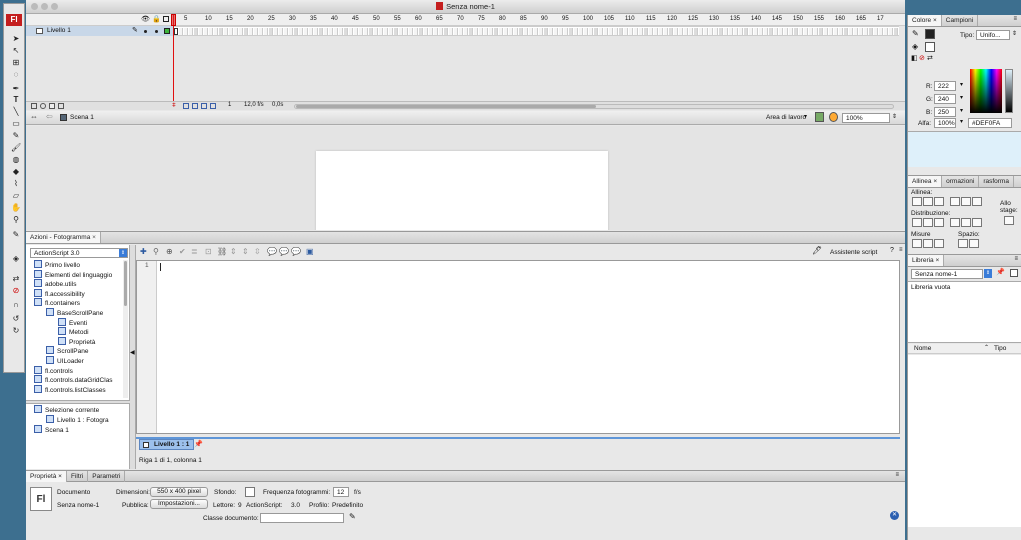  Describe the element at coordinates (1016, 259) in the screenshot. I see `library-options-icon: ≡` at that location.